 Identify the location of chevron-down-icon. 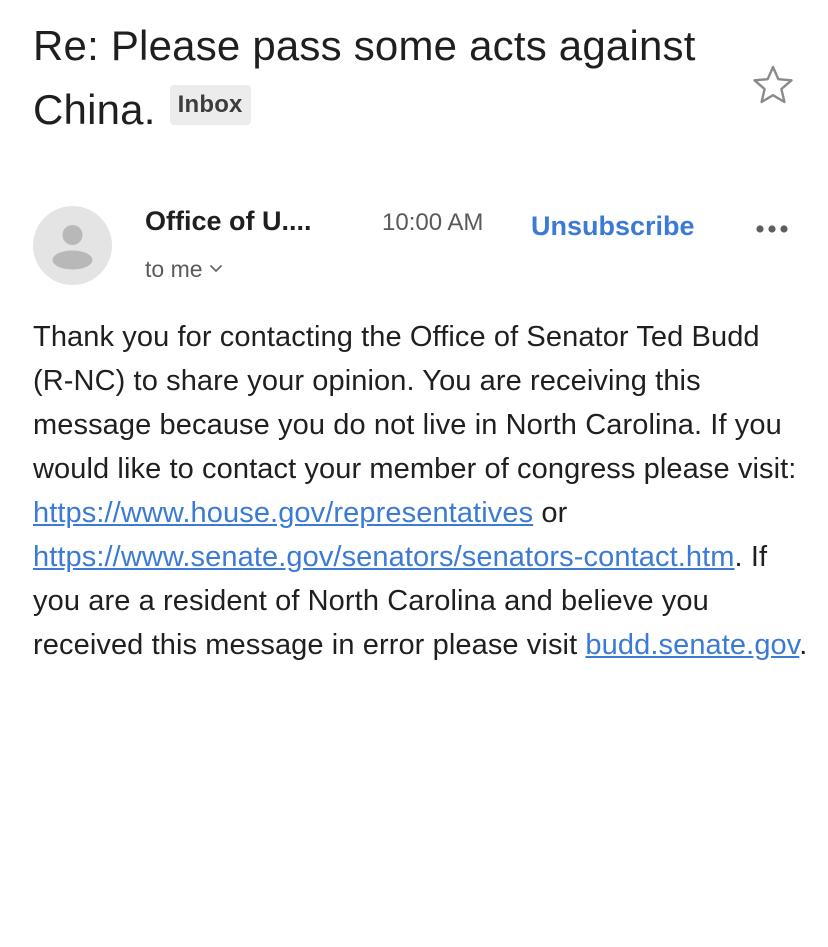
(215, 268).